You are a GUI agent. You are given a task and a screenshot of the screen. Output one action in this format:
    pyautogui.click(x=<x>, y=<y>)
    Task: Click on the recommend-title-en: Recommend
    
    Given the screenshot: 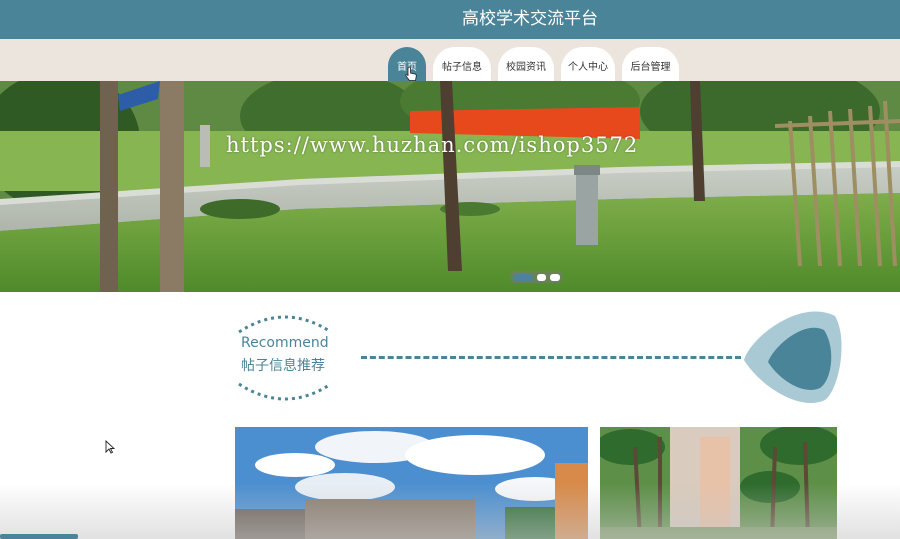 What is the action you would take?
    pyautogui.click(x=285, y=343)
    